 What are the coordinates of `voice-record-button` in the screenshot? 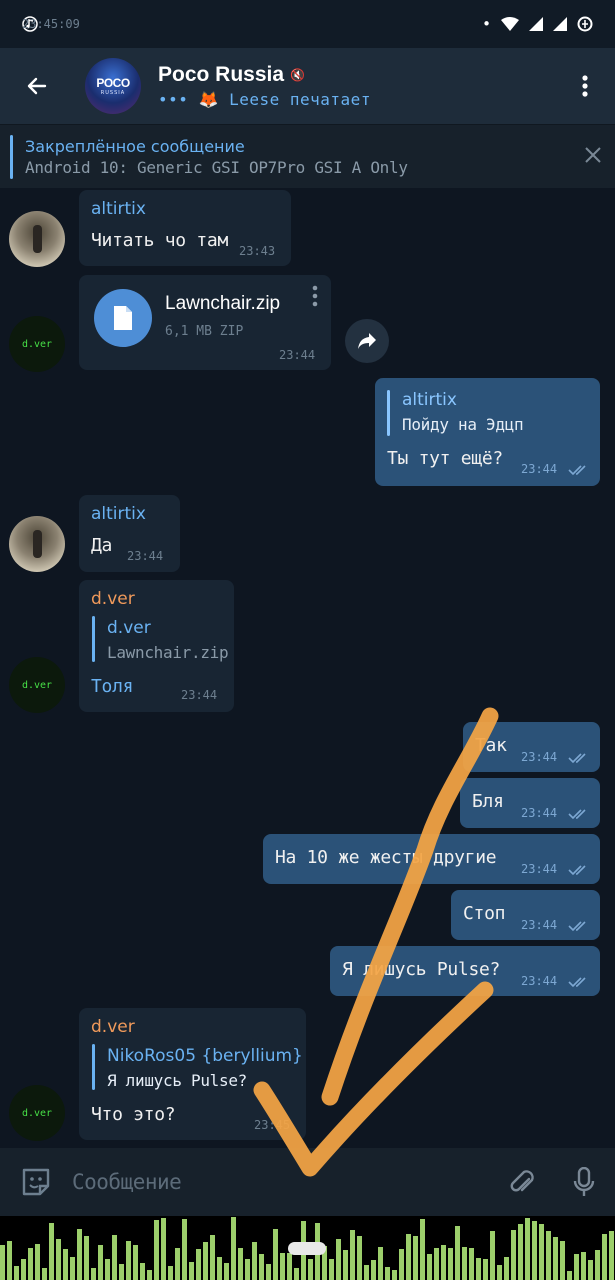 It's located at (584, 1182).